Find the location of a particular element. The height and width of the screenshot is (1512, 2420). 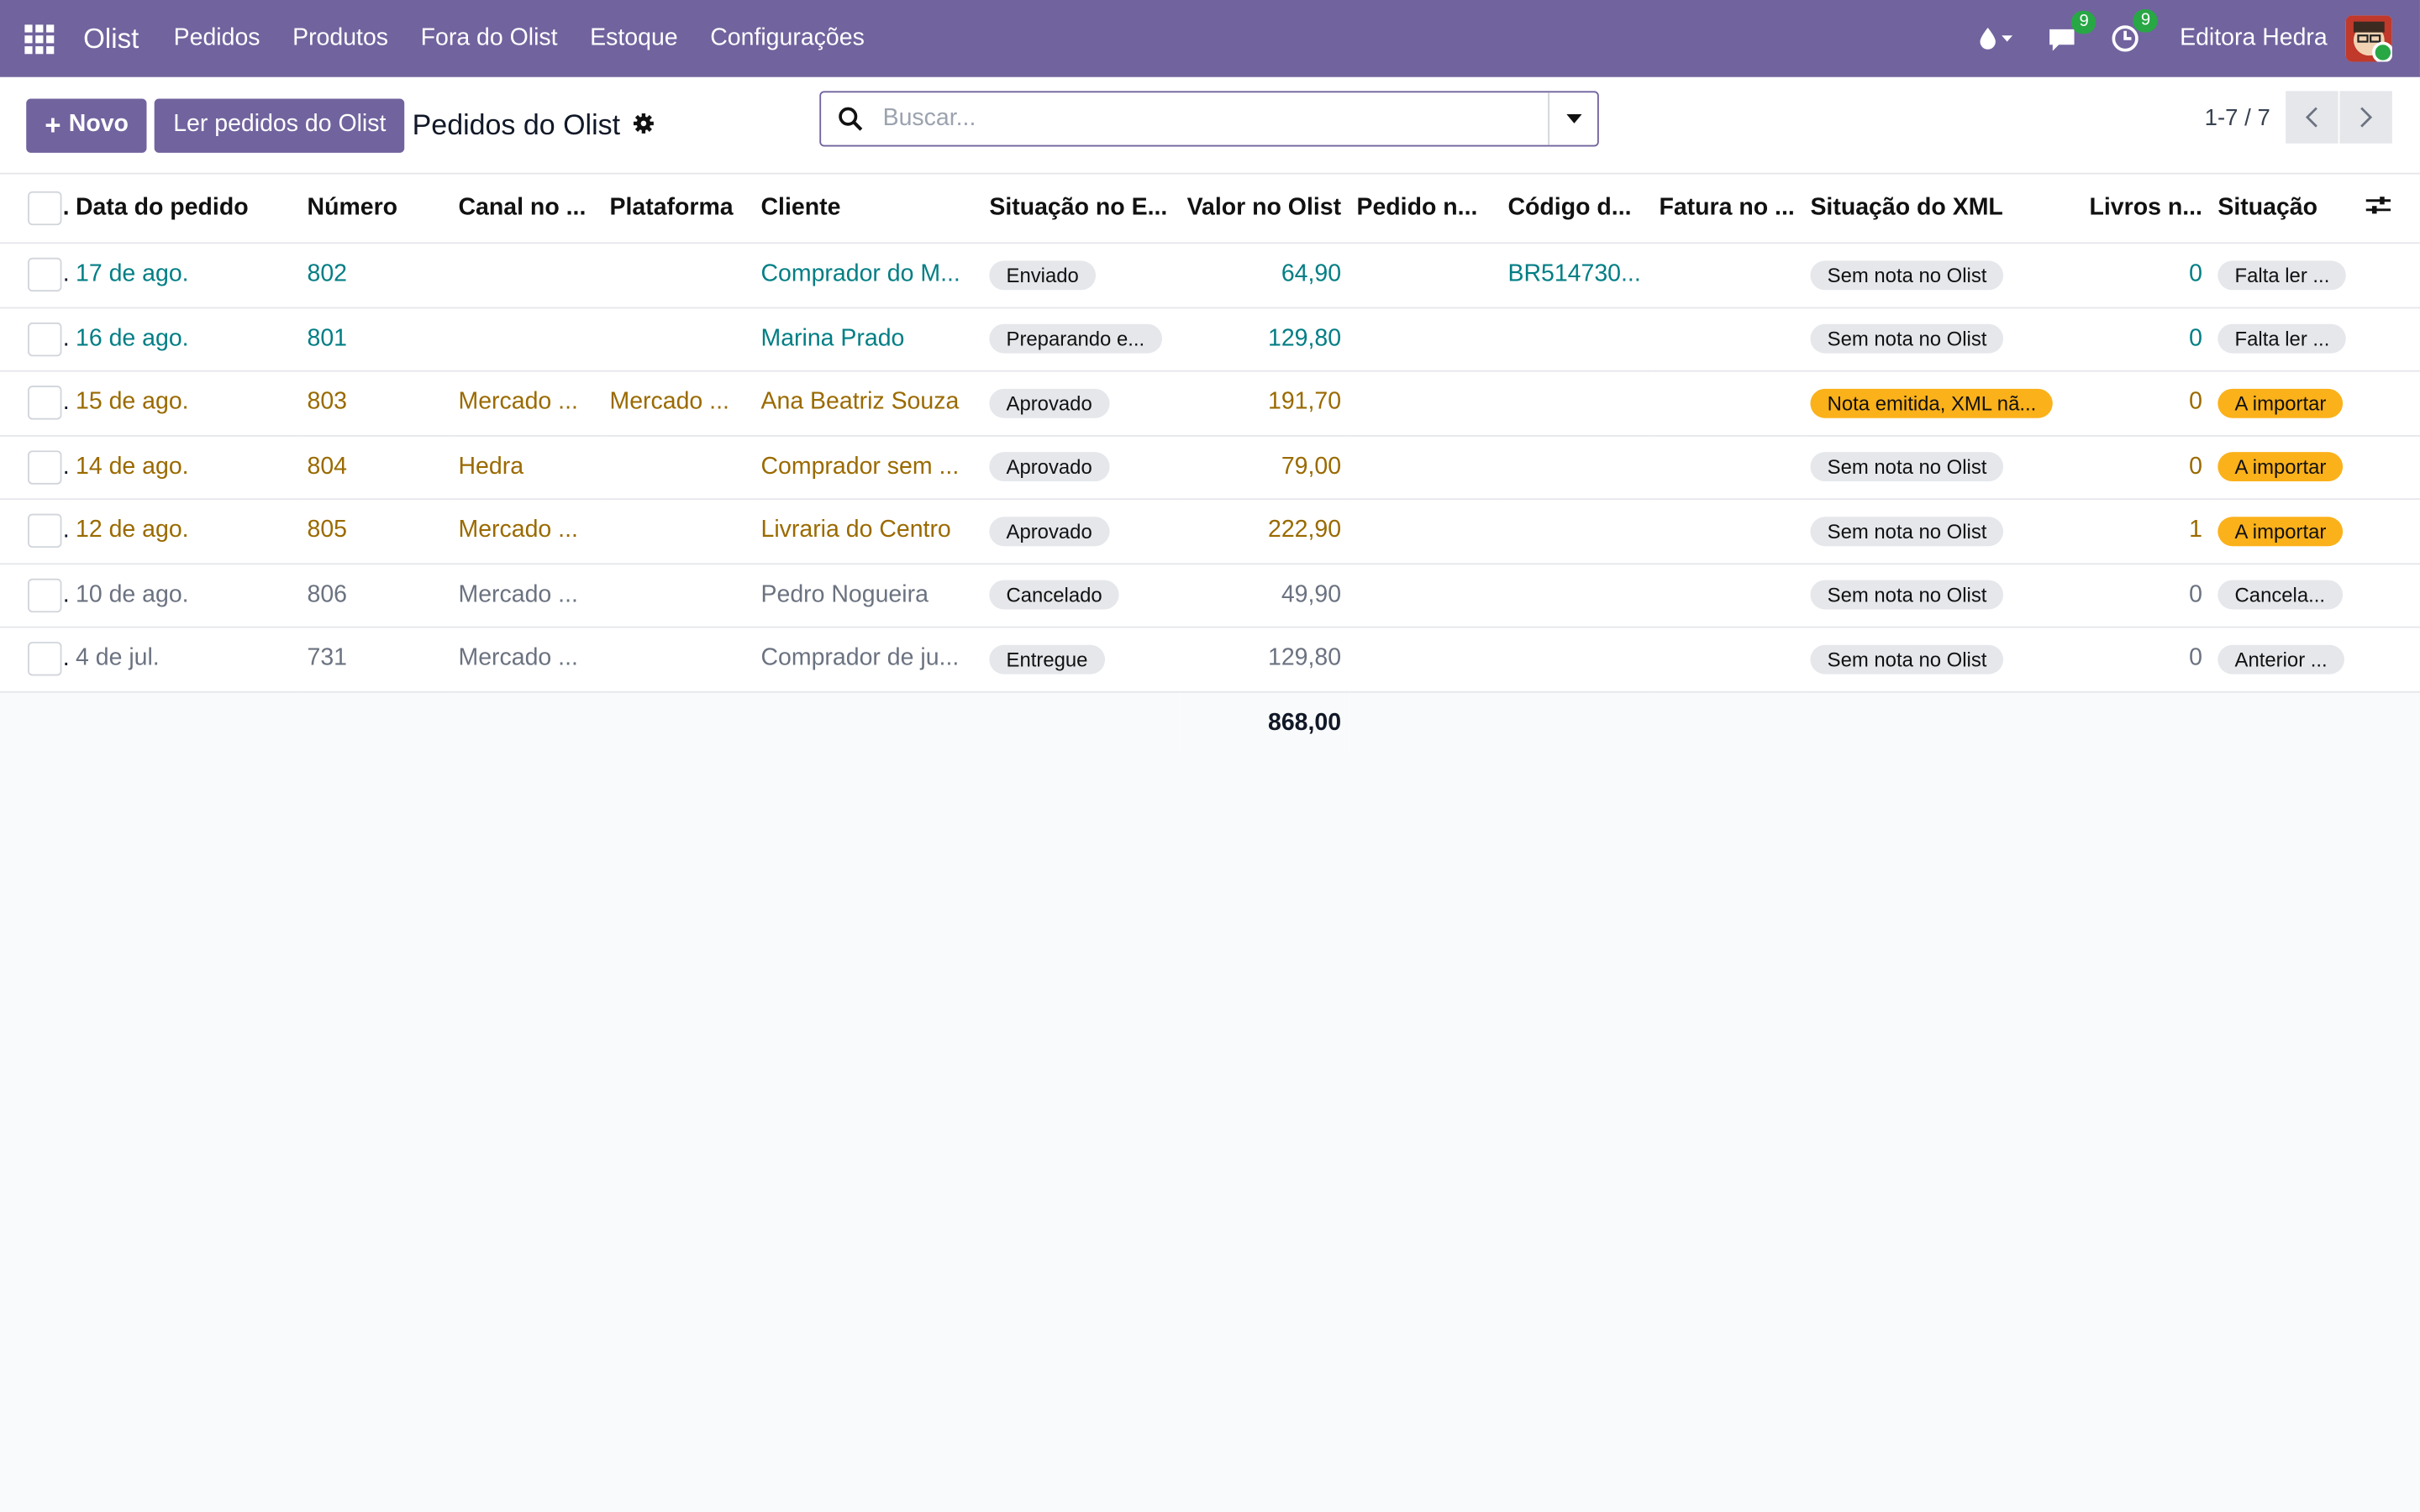

order-date: 16 de ago. is located at coordinates (183, 339).